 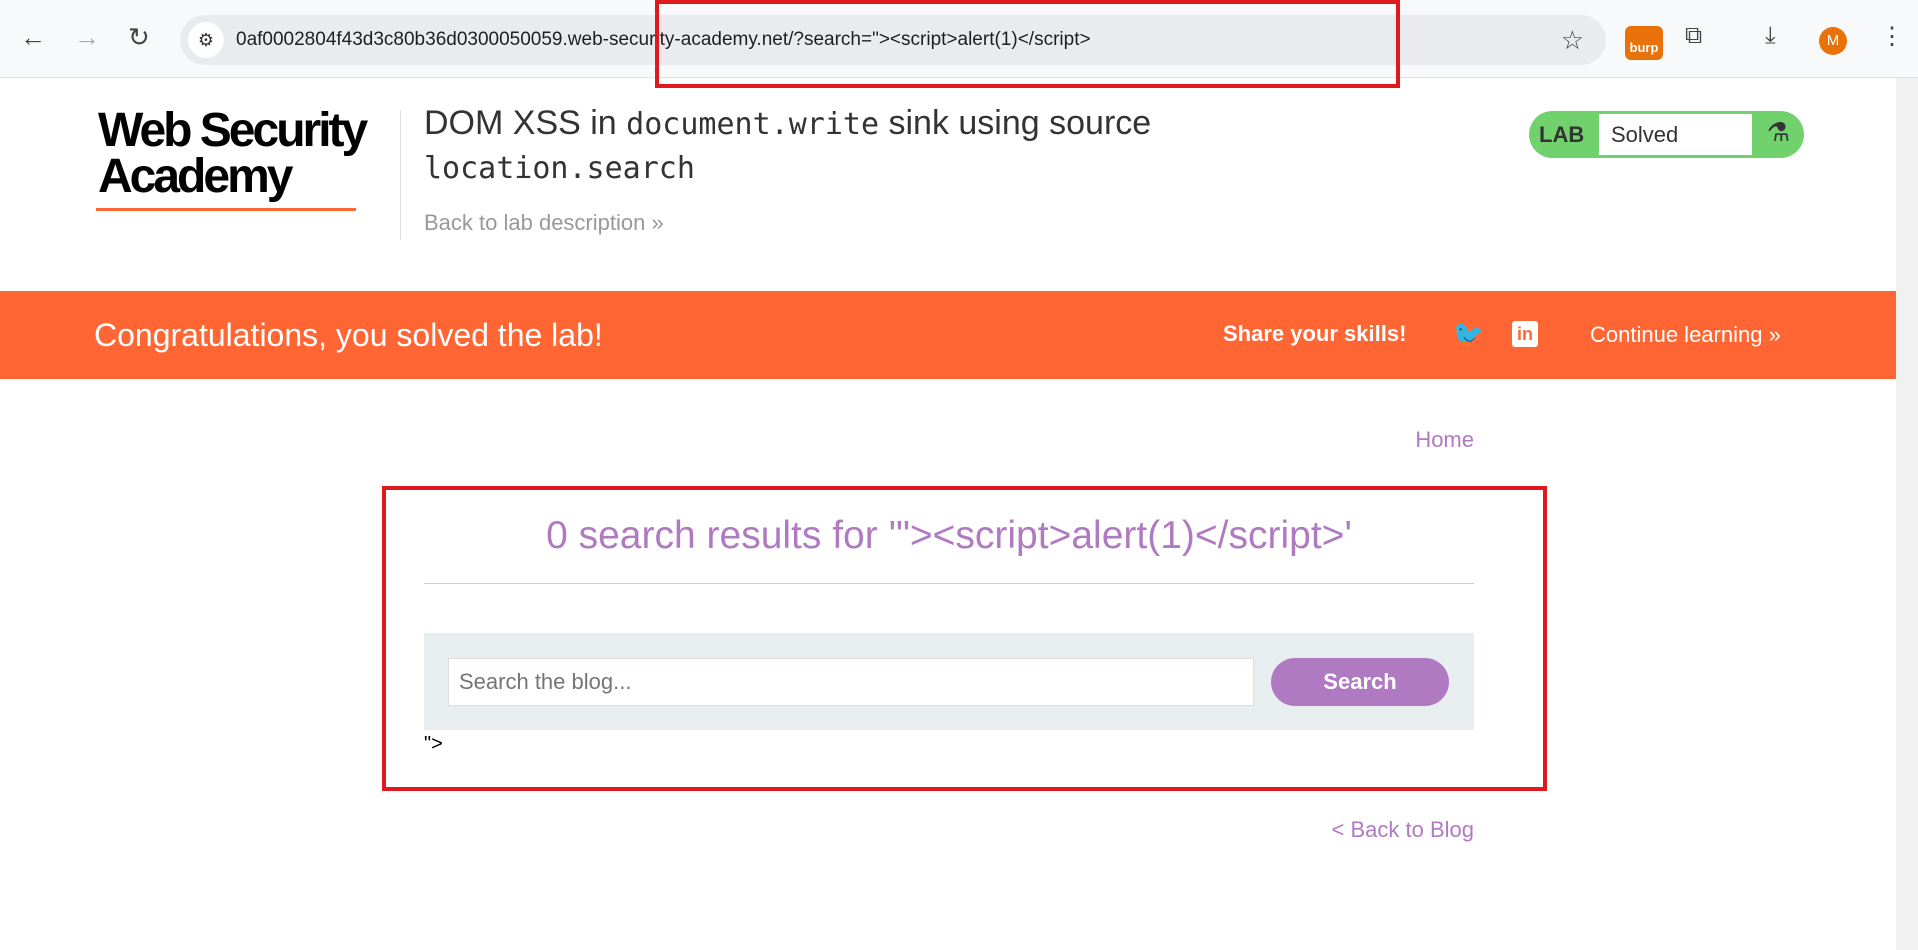 What do you see at coordinates (195, 176) in the screenshot?
I see `logo-line2: Academy` at bounding box center [195, 176].